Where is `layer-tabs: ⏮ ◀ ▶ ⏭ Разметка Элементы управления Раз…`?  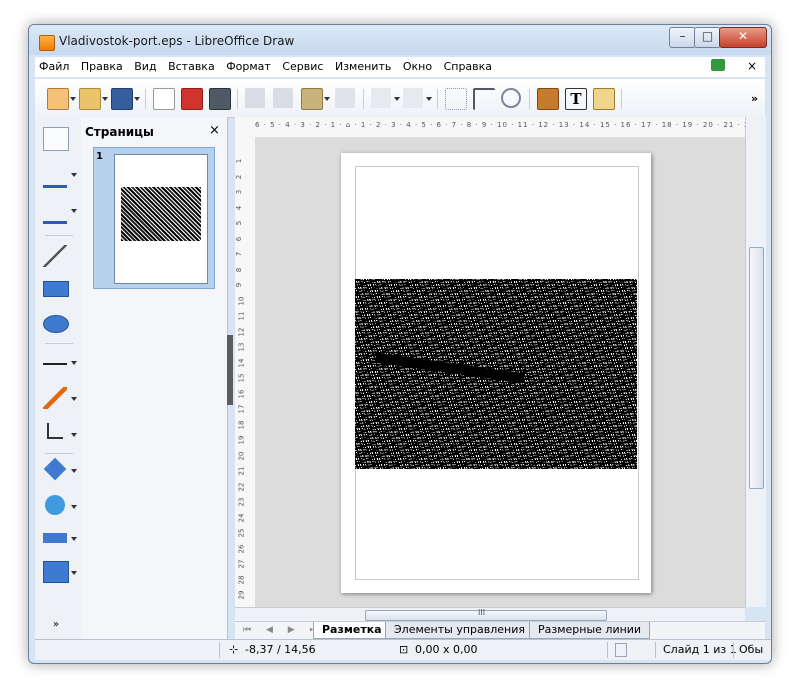
layer-tabs: ⏮ ◀ ▶ ⏭ Разметка Элементы управления Раз… is located at coordinates (500, 630).